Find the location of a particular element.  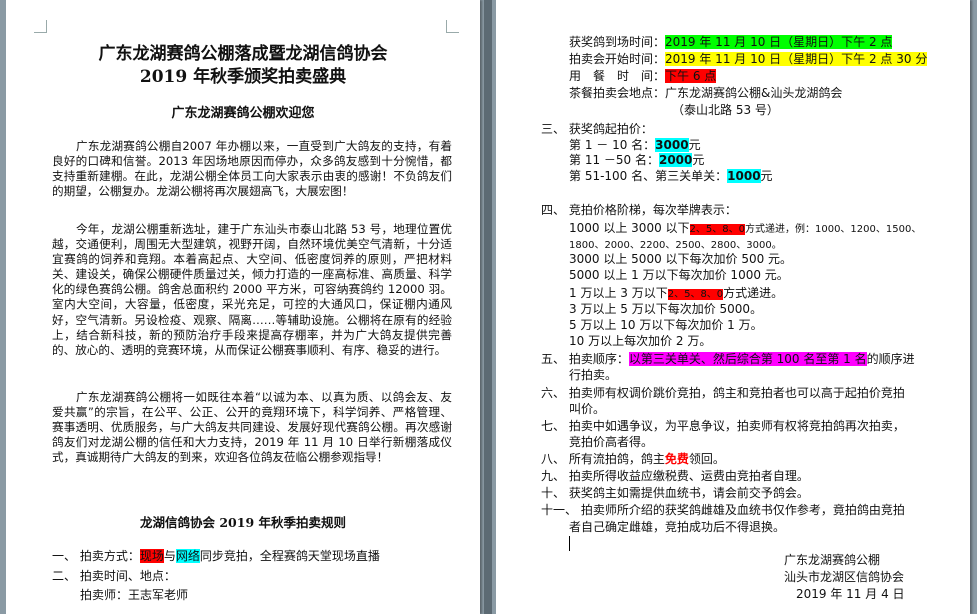

section-9: 九、 拍卖所得收益应缴税费、运费由竞拍者自理。 is located at coordinates (675, 476).